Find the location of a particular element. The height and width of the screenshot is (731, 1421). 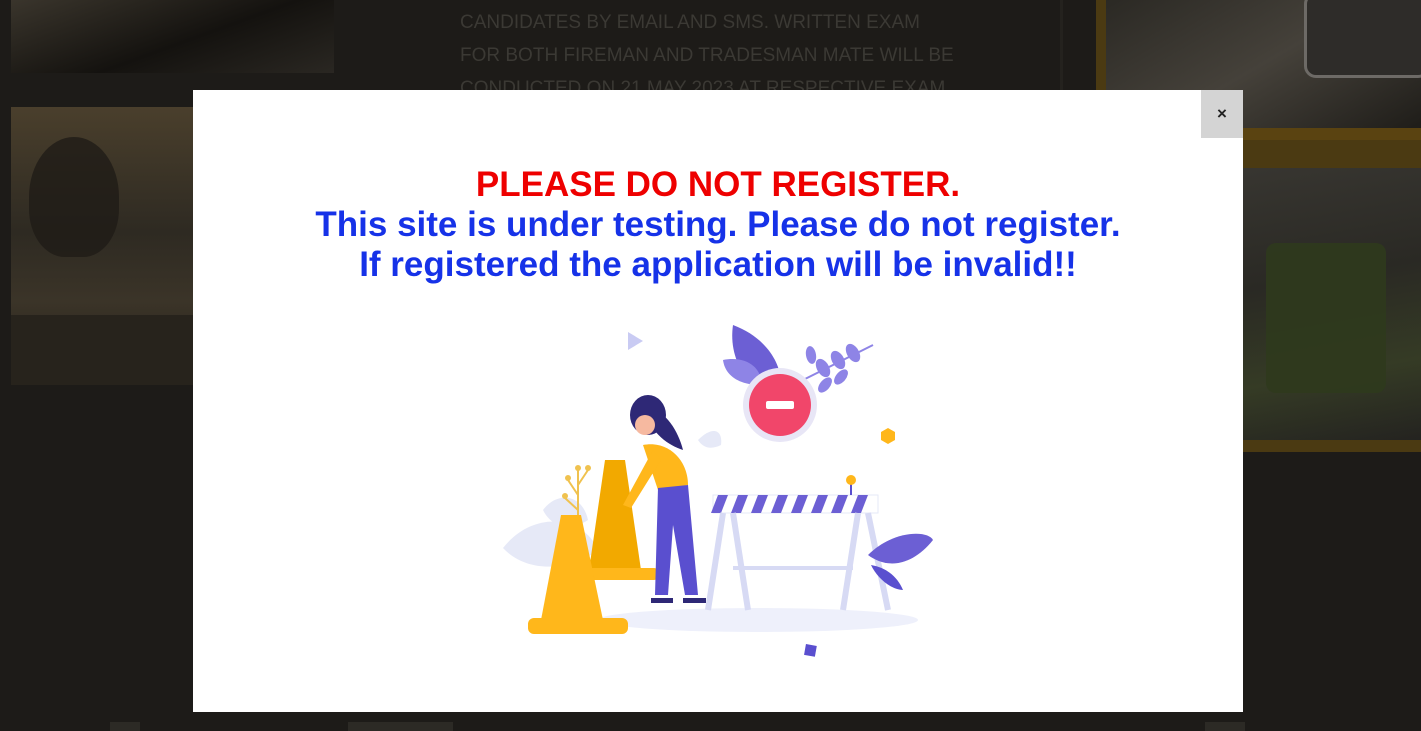

close-button: × is located at coordinates (1222, 114).